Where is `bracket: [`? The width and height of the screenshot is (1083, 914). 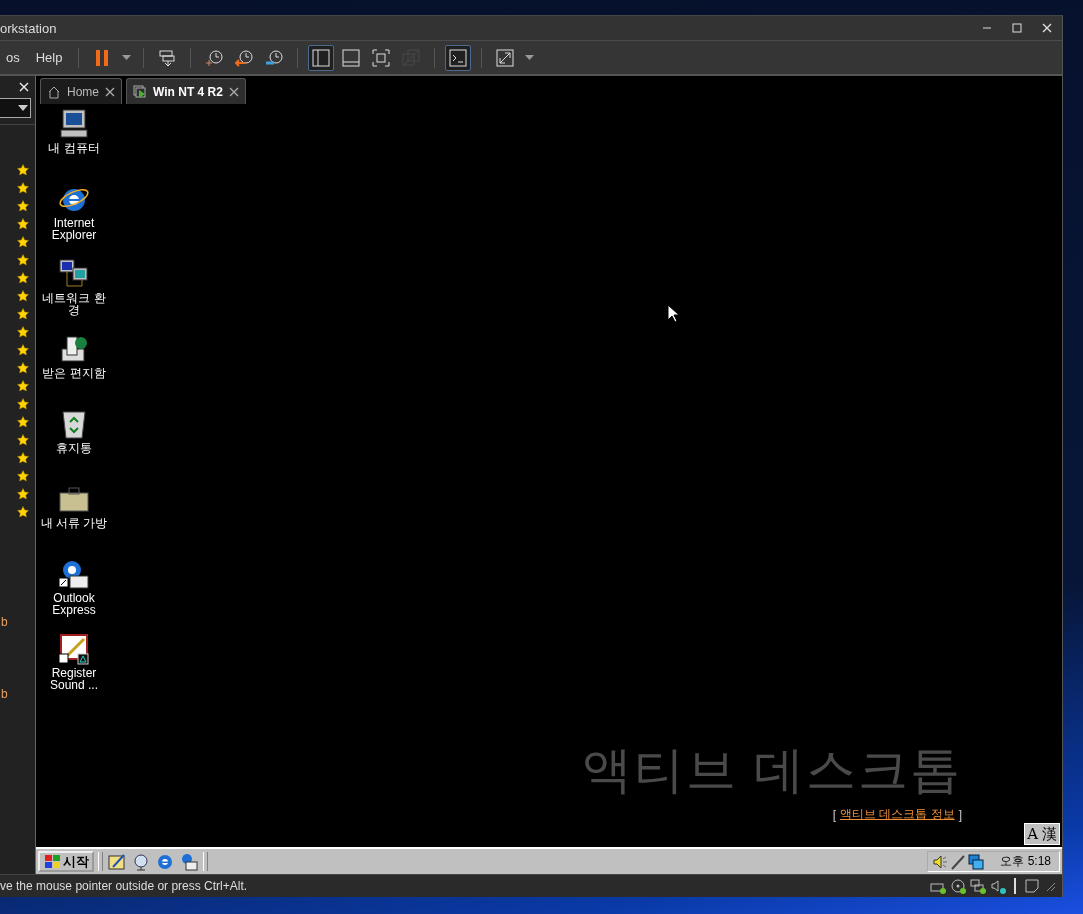 bracket: [ is located at coordinates (834, 814).